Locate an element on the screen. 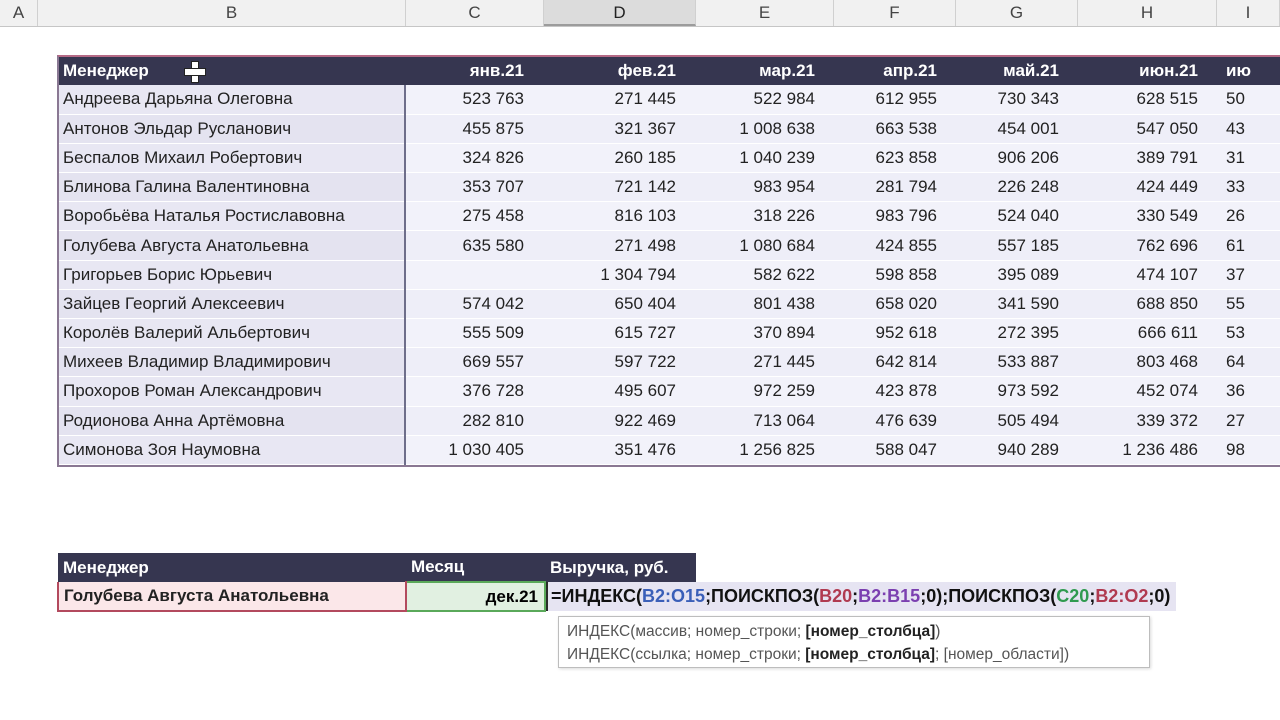 The width and height of the screenshot is (1280, 720). revenue-cell: 476 639 is located at coordinates (896, 421).